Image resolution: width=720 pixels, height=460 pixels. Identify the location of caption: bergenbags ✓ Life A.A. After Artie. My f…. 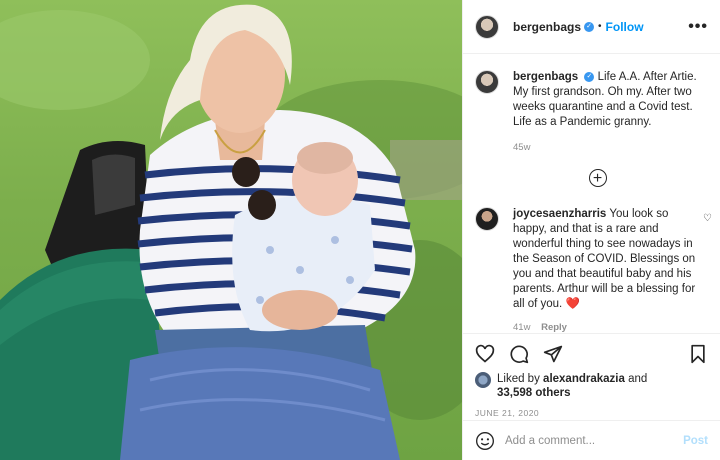
(591, 92).